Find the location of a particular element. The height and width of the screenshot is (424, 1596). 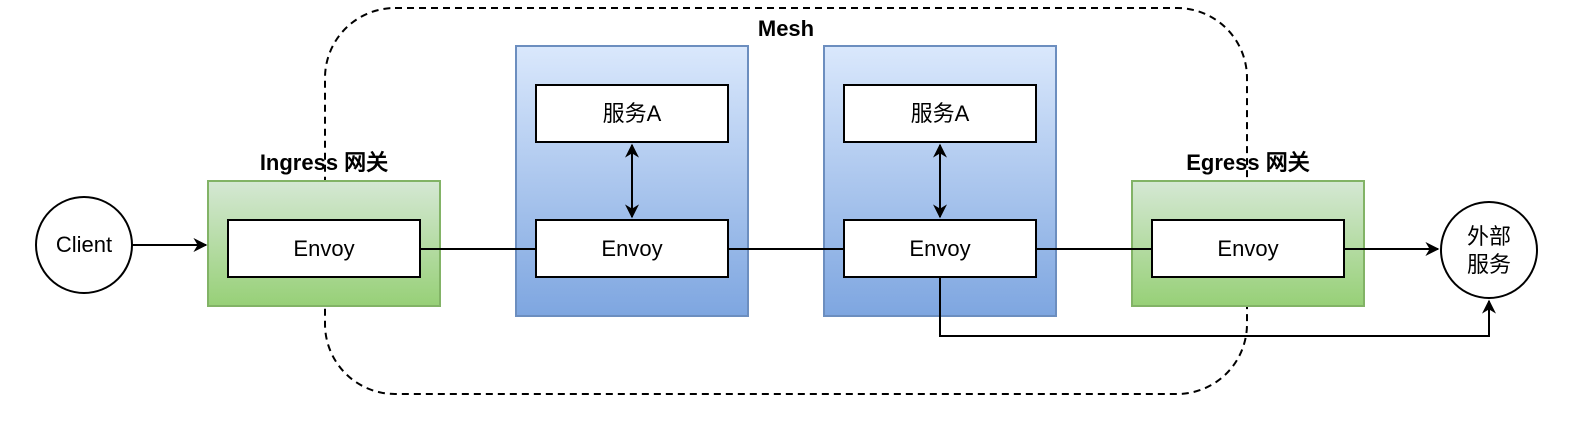

external-service-node is located at coordinates (1489, 250).